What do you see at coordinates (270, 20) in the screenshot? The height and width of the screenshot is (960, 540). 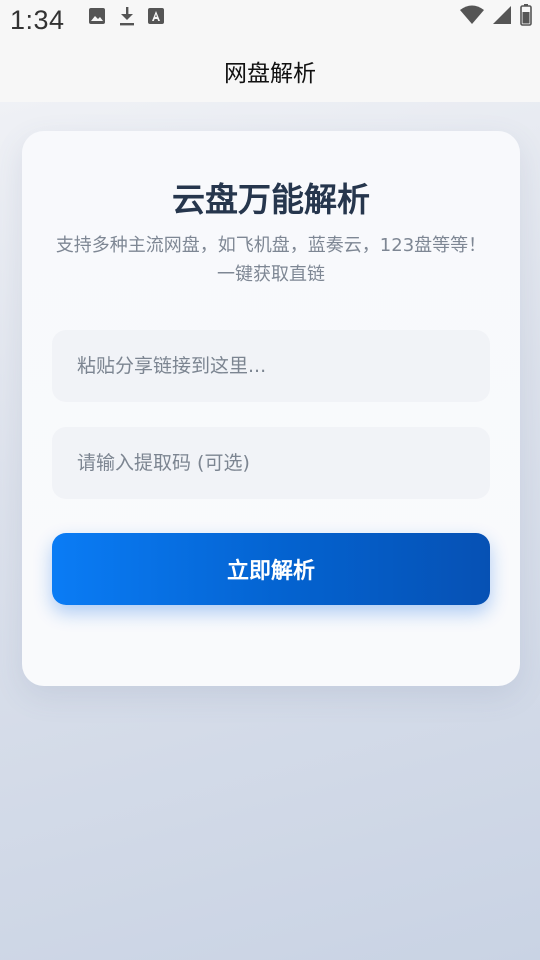 I see `status-bar: 1:34` at bounding box center [270, 20].